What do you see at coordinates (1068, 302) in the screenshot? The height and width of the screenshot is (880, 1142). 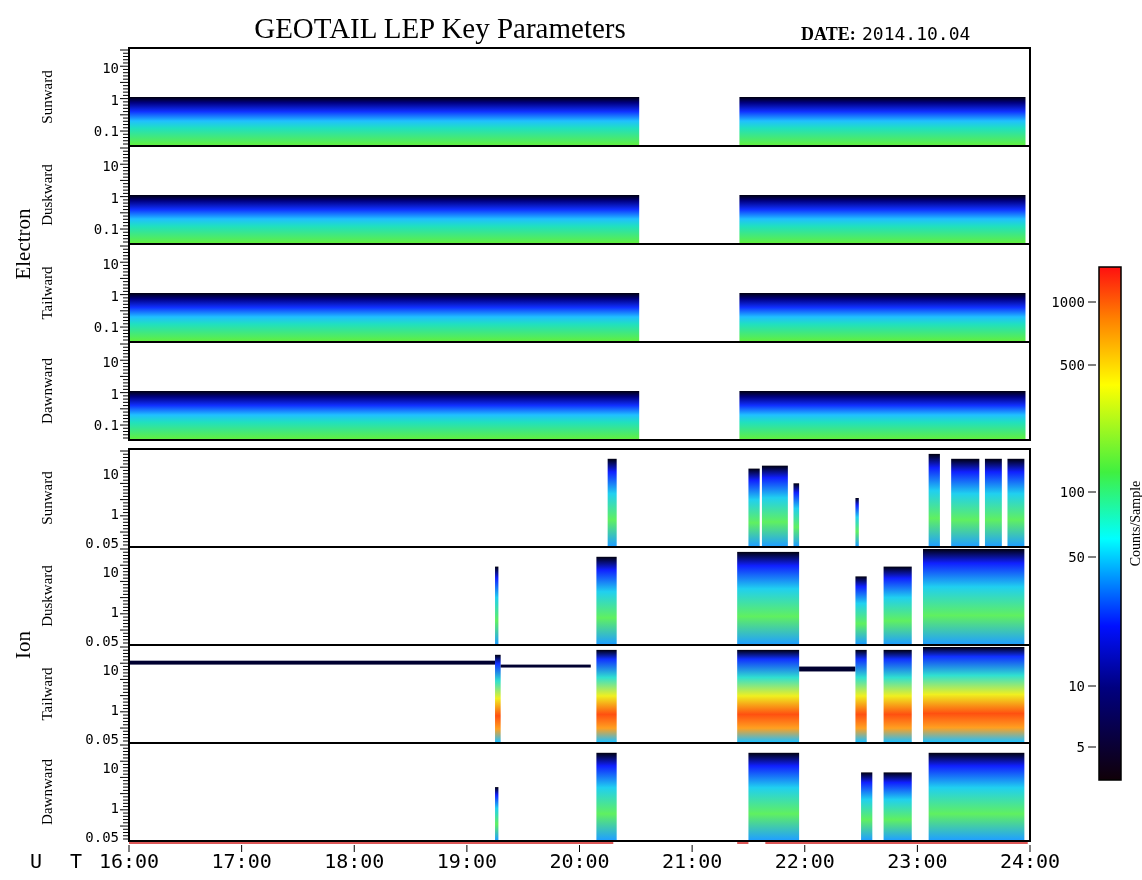 I see `colorbar-tick-label: 1000` at bounding box center [1068, 302].